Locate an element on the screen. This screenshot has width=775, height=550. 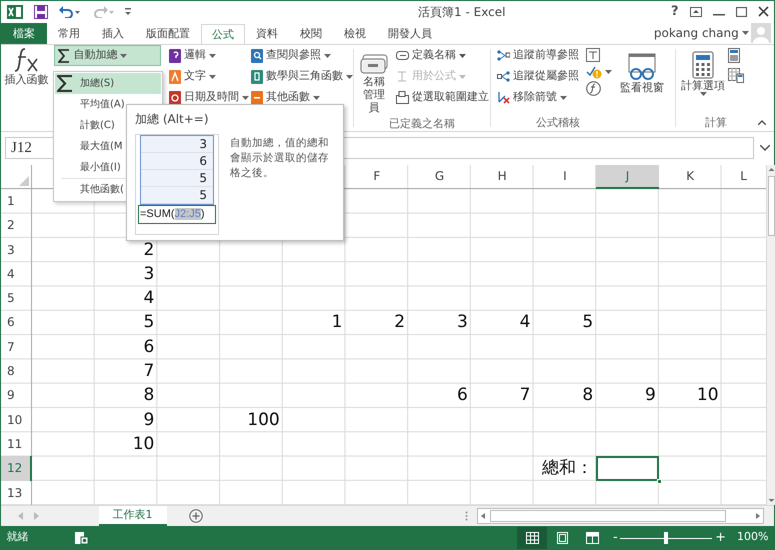
name-manager-button: 名稱 管理員 is located at coordinates (374, 83).